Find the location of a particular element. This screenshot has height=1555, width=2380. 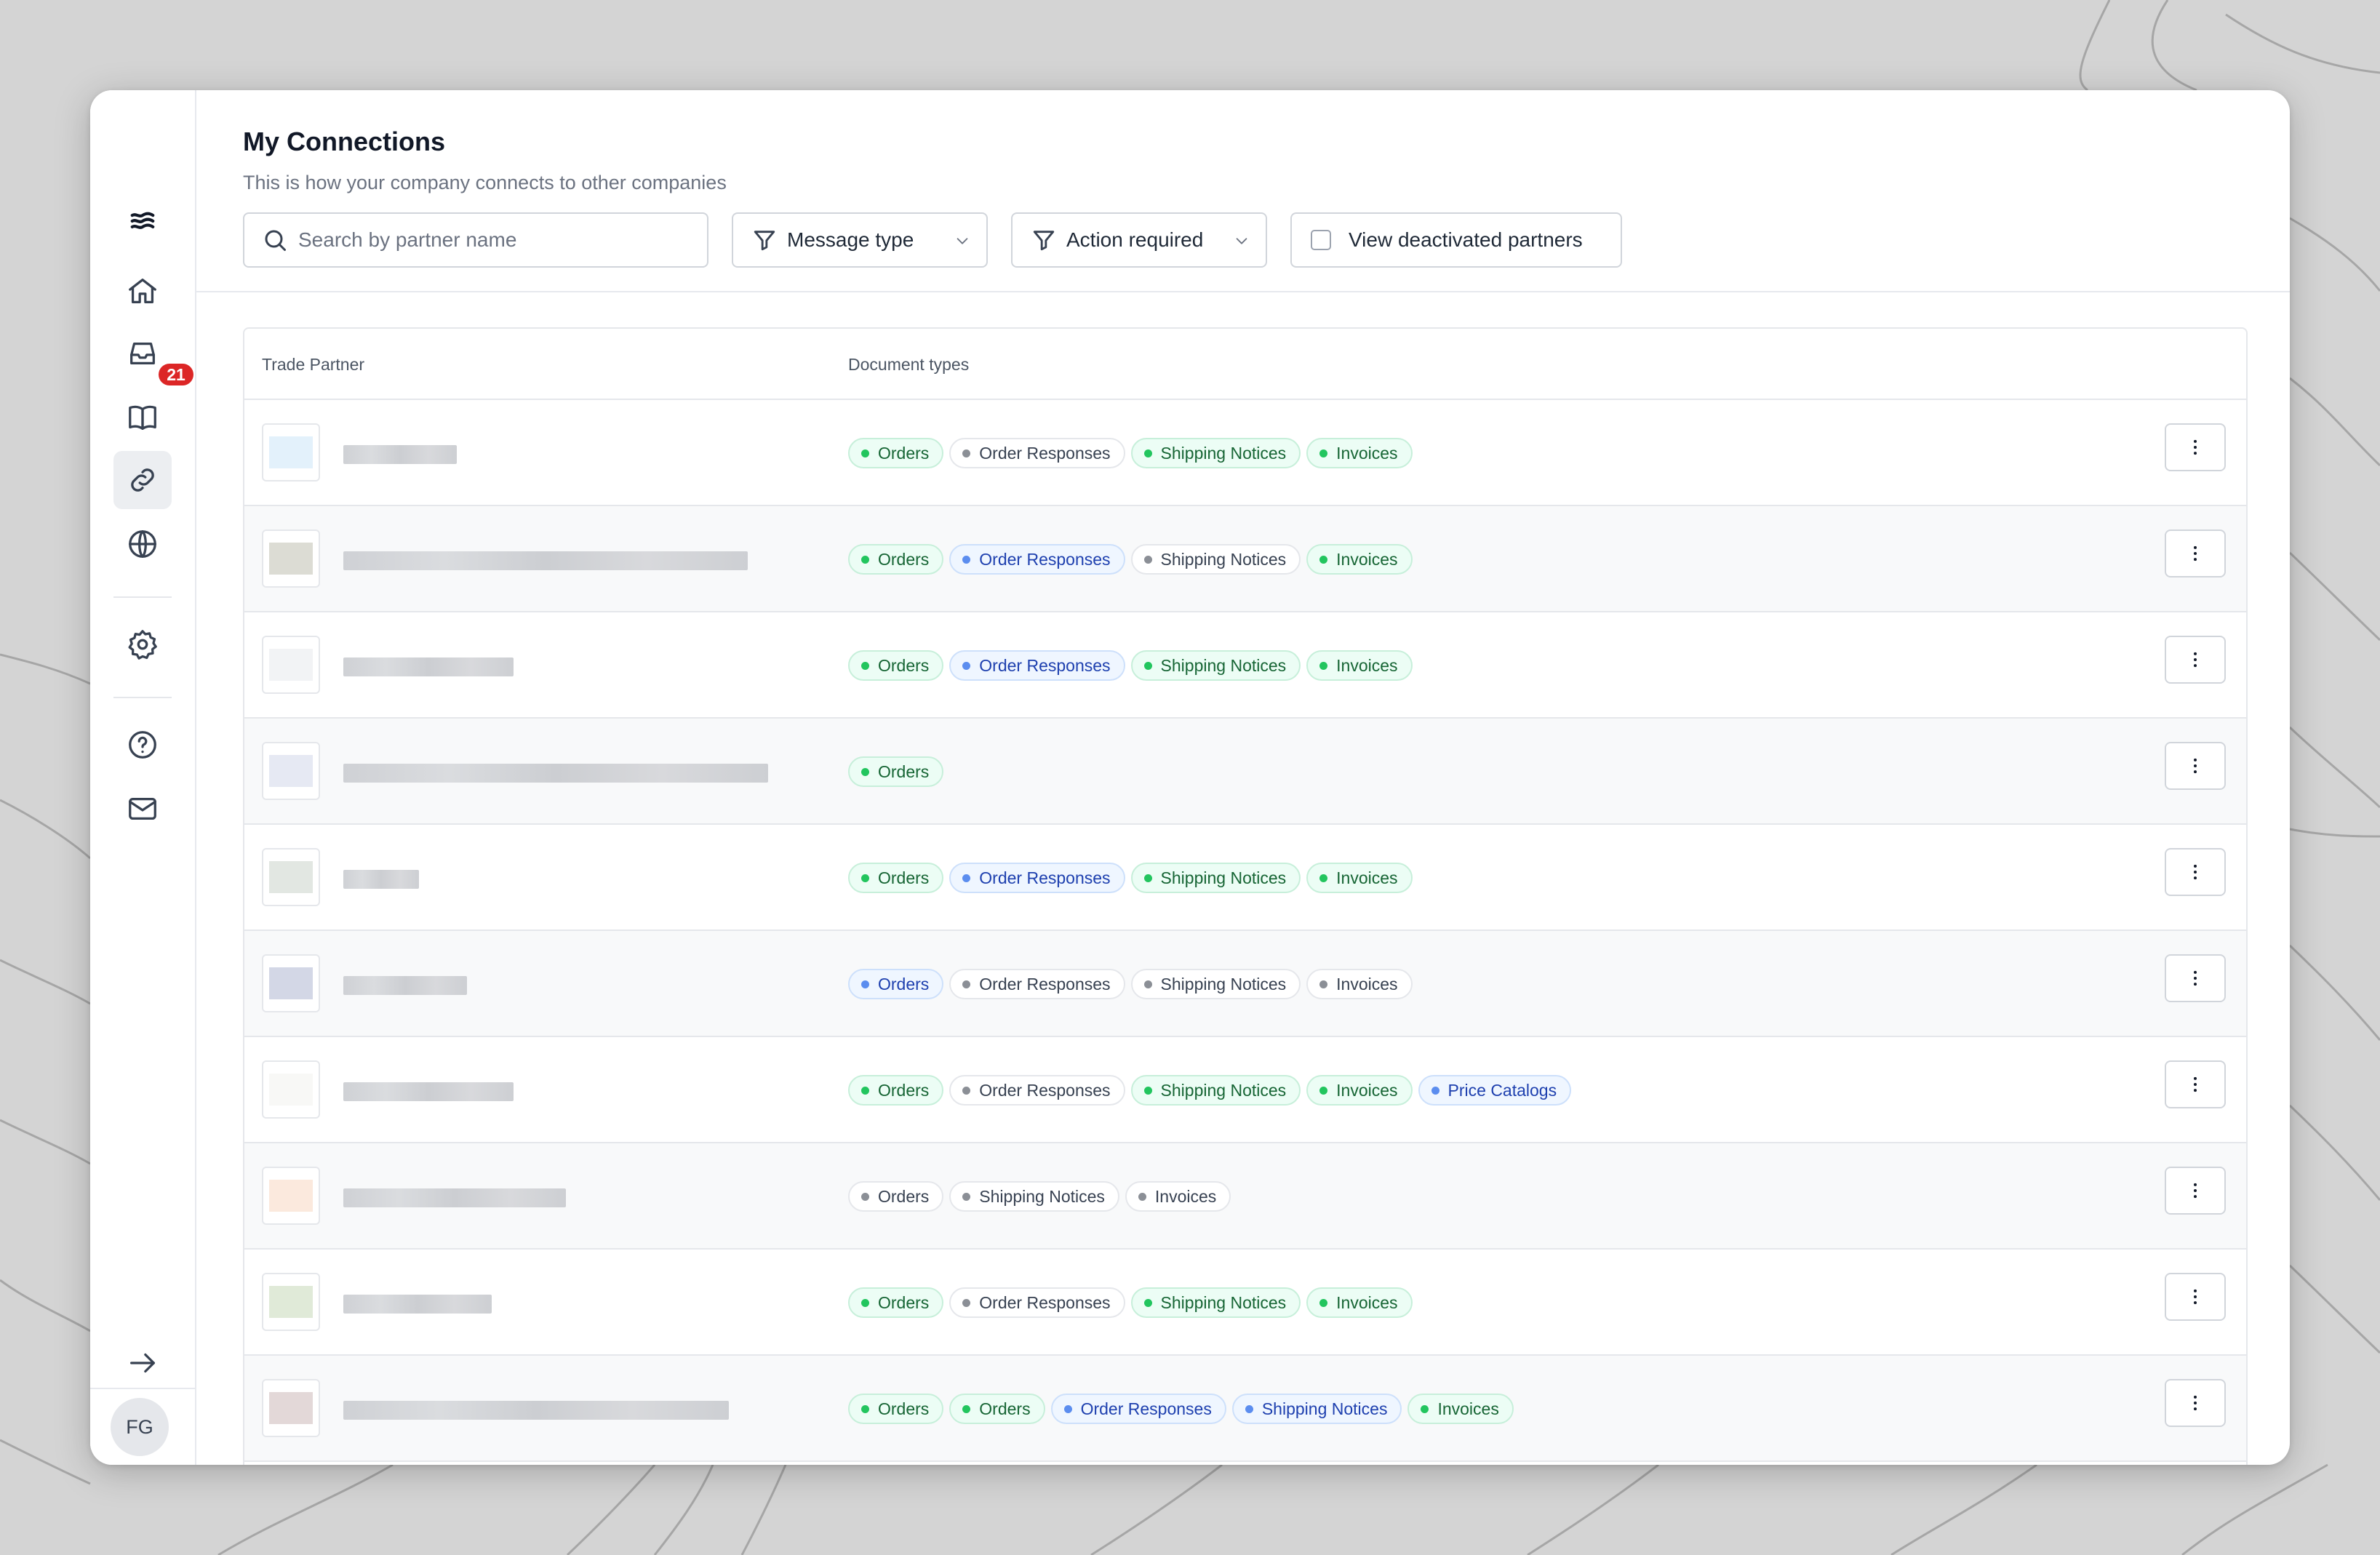

view-deactivated-toggle: View deactivated partners is located at coordinates (1456, 240).